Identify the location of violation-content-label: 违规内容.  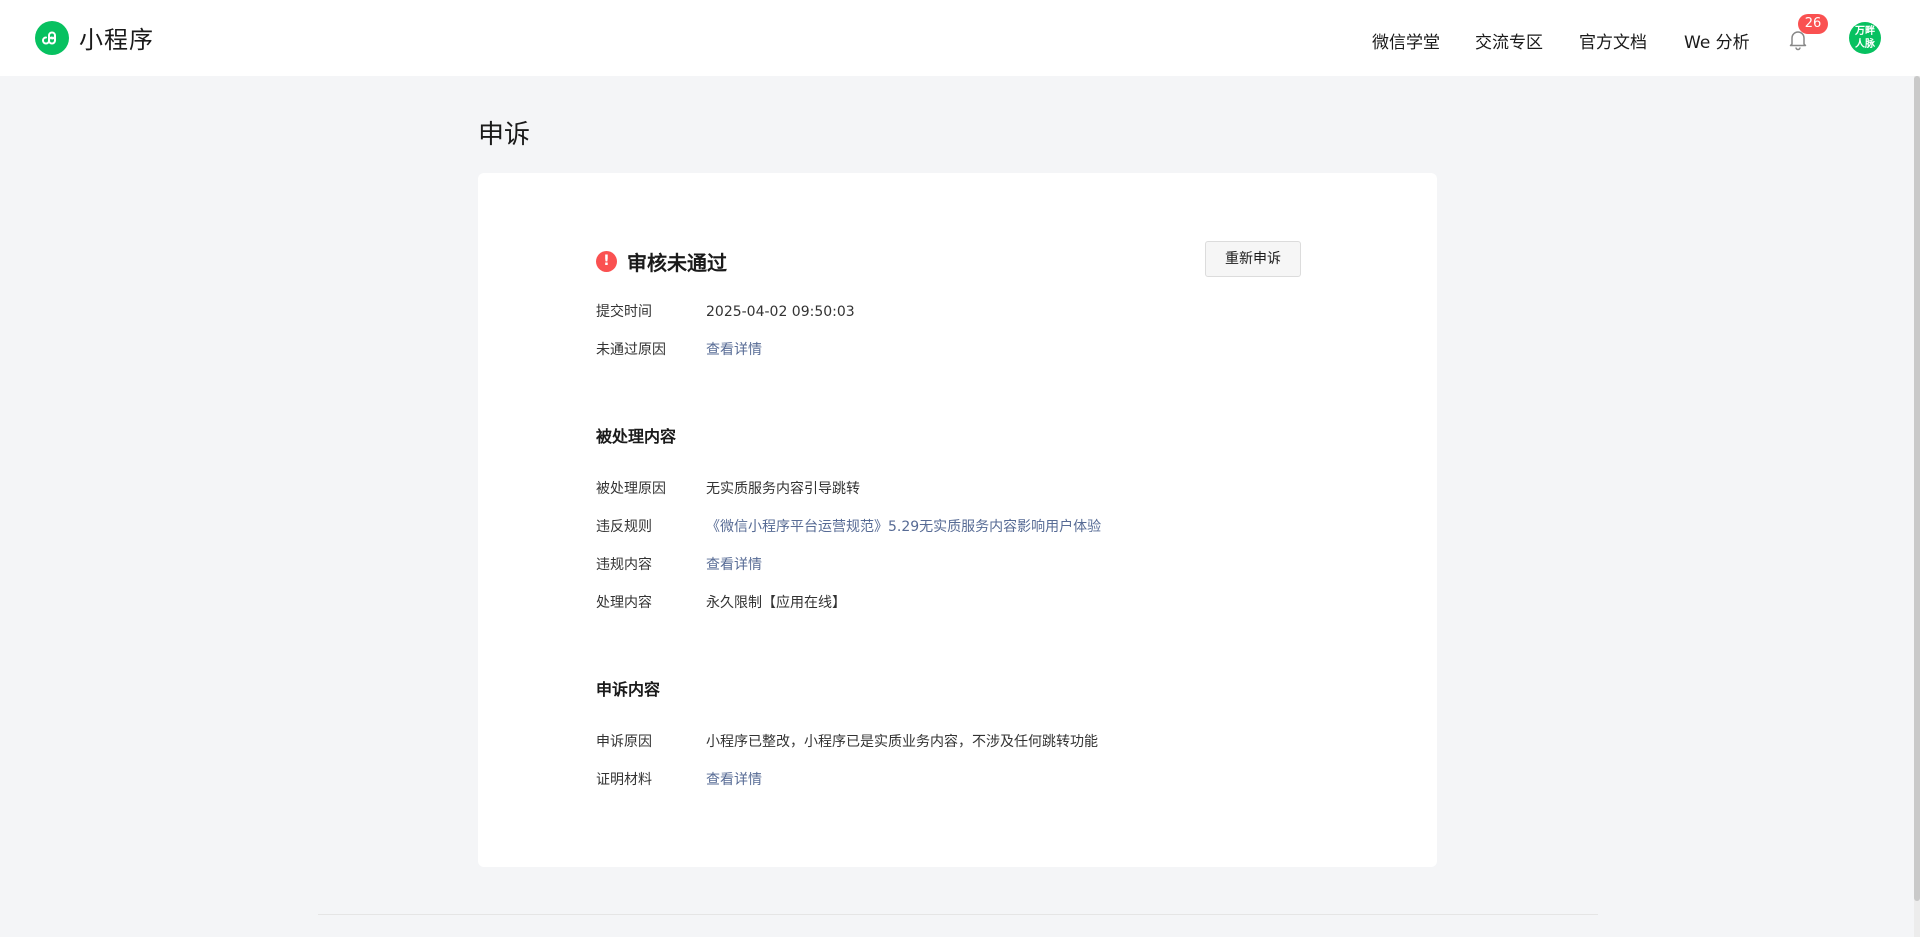
(624, 565).